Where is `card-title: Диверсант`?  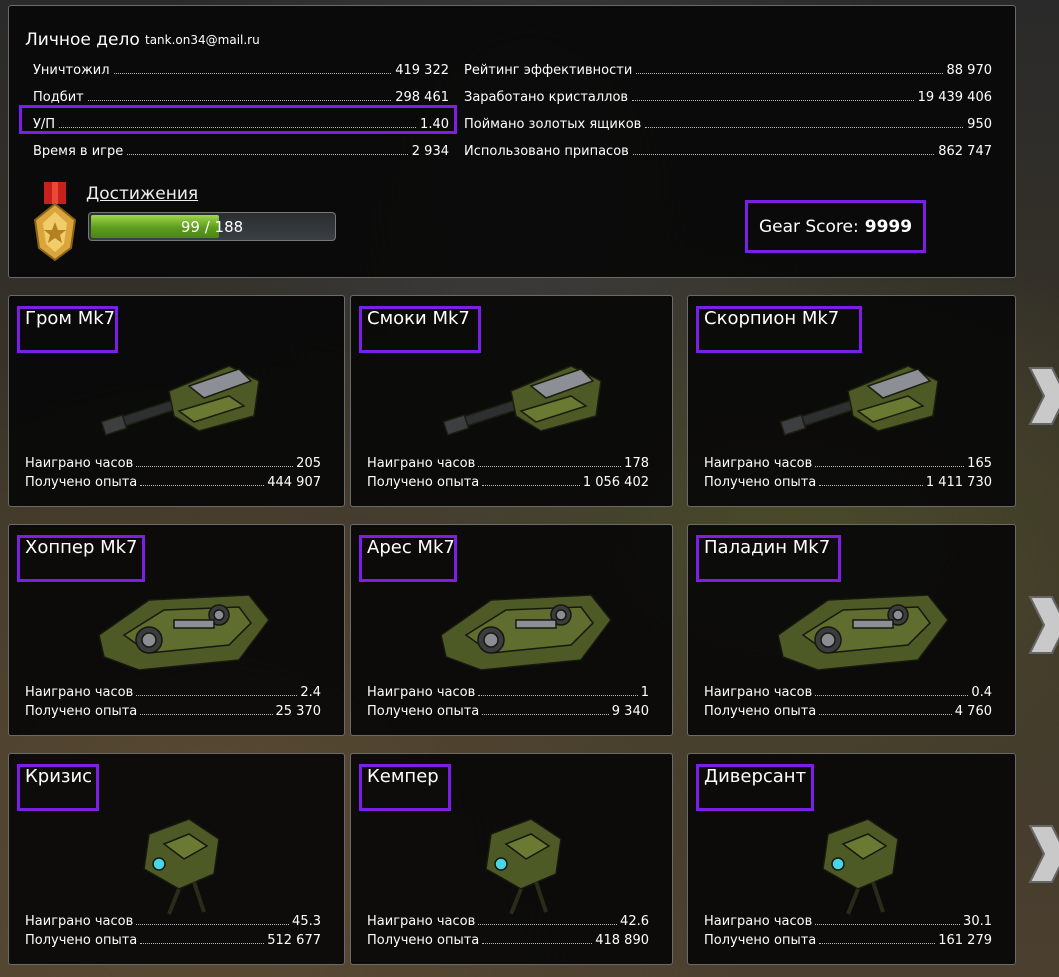
card-title: Диверсант is located at coordinates (755, 776).